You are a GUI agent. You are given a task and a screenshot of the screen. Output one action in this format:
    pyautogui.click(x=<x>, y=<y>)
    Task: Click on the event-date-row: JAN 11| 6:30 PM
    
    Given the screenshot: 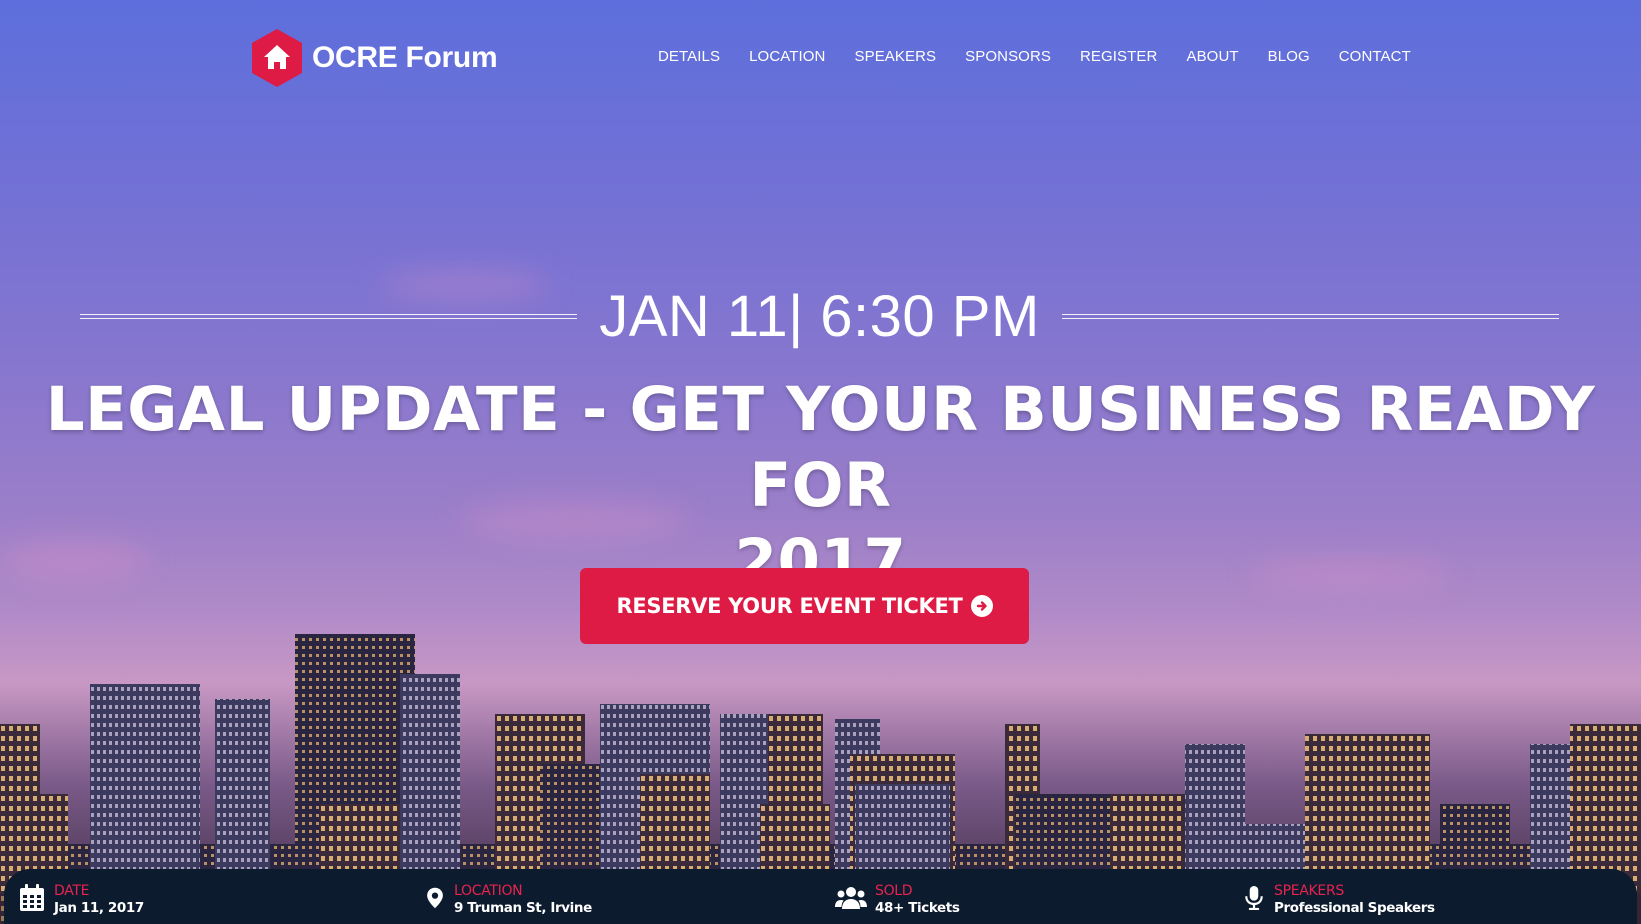 What is the action you would take?
    pyautogui.click(x=820, y=316)
    